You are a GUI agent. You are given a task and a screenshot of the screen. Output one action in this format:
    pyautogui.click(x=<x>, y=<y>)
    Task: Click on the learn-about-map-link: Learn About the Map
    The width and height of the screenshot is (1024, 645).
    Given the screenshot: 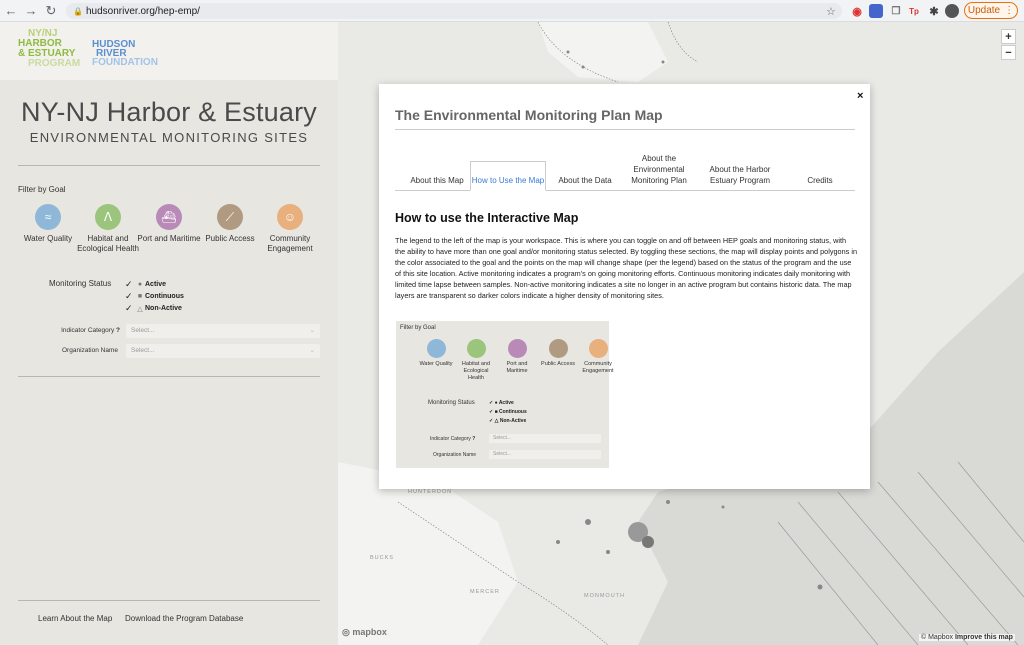 What is the action you would take?
    pyautogui.click(x=75, y=618)
    